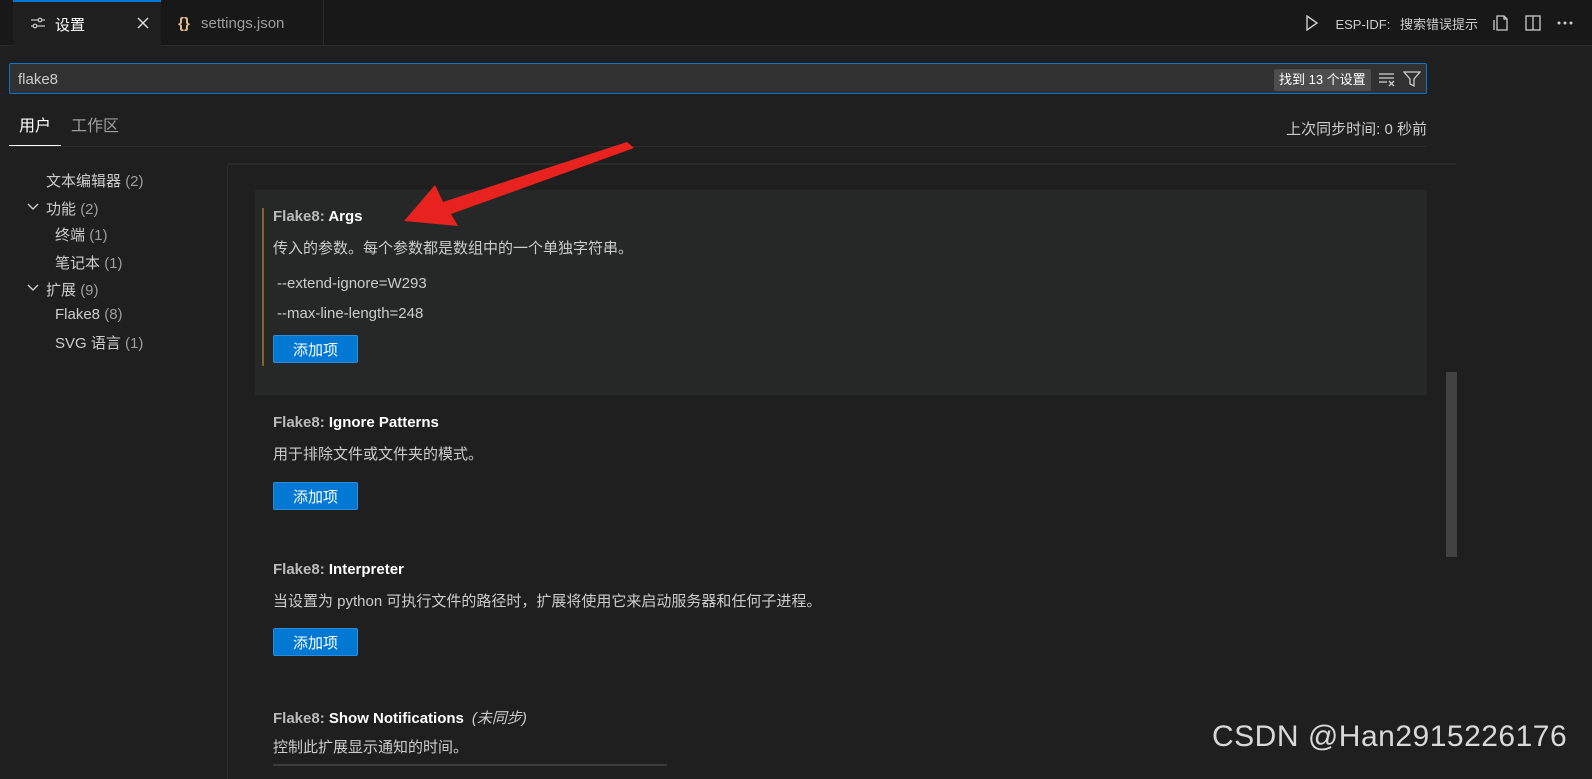 This screenshot has height=779, width=1592. I want to click on toc-item-label: Flake8, so click(78, 314).